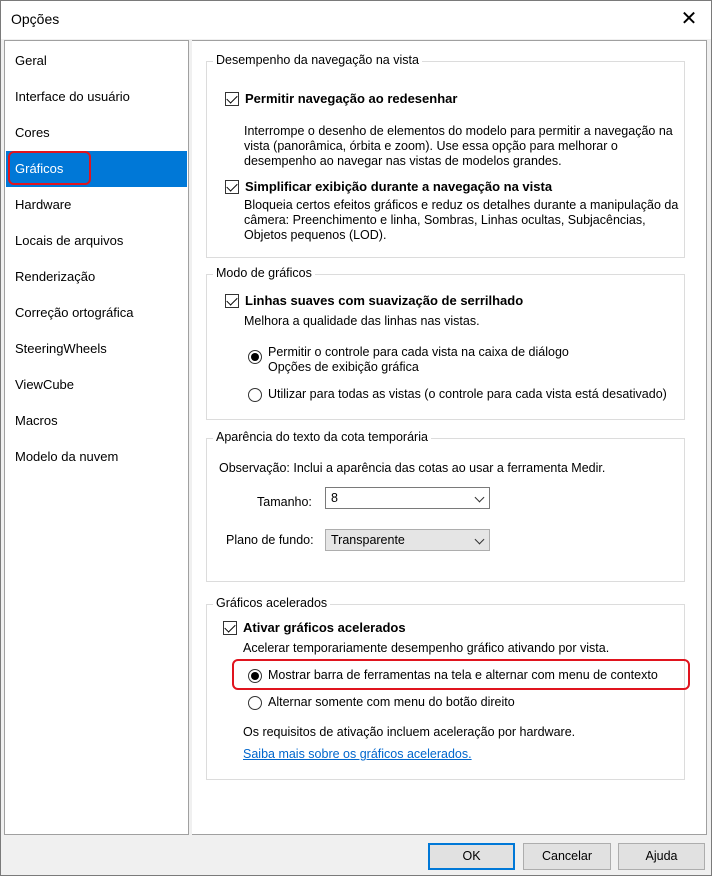 The height and width of the screenshot is (876, 712). What do you see at coordinates (96, 313) in the screenshot?
I see `sidebar-item-correcao: Correção ortográfica` at bounding box center [96, 313].